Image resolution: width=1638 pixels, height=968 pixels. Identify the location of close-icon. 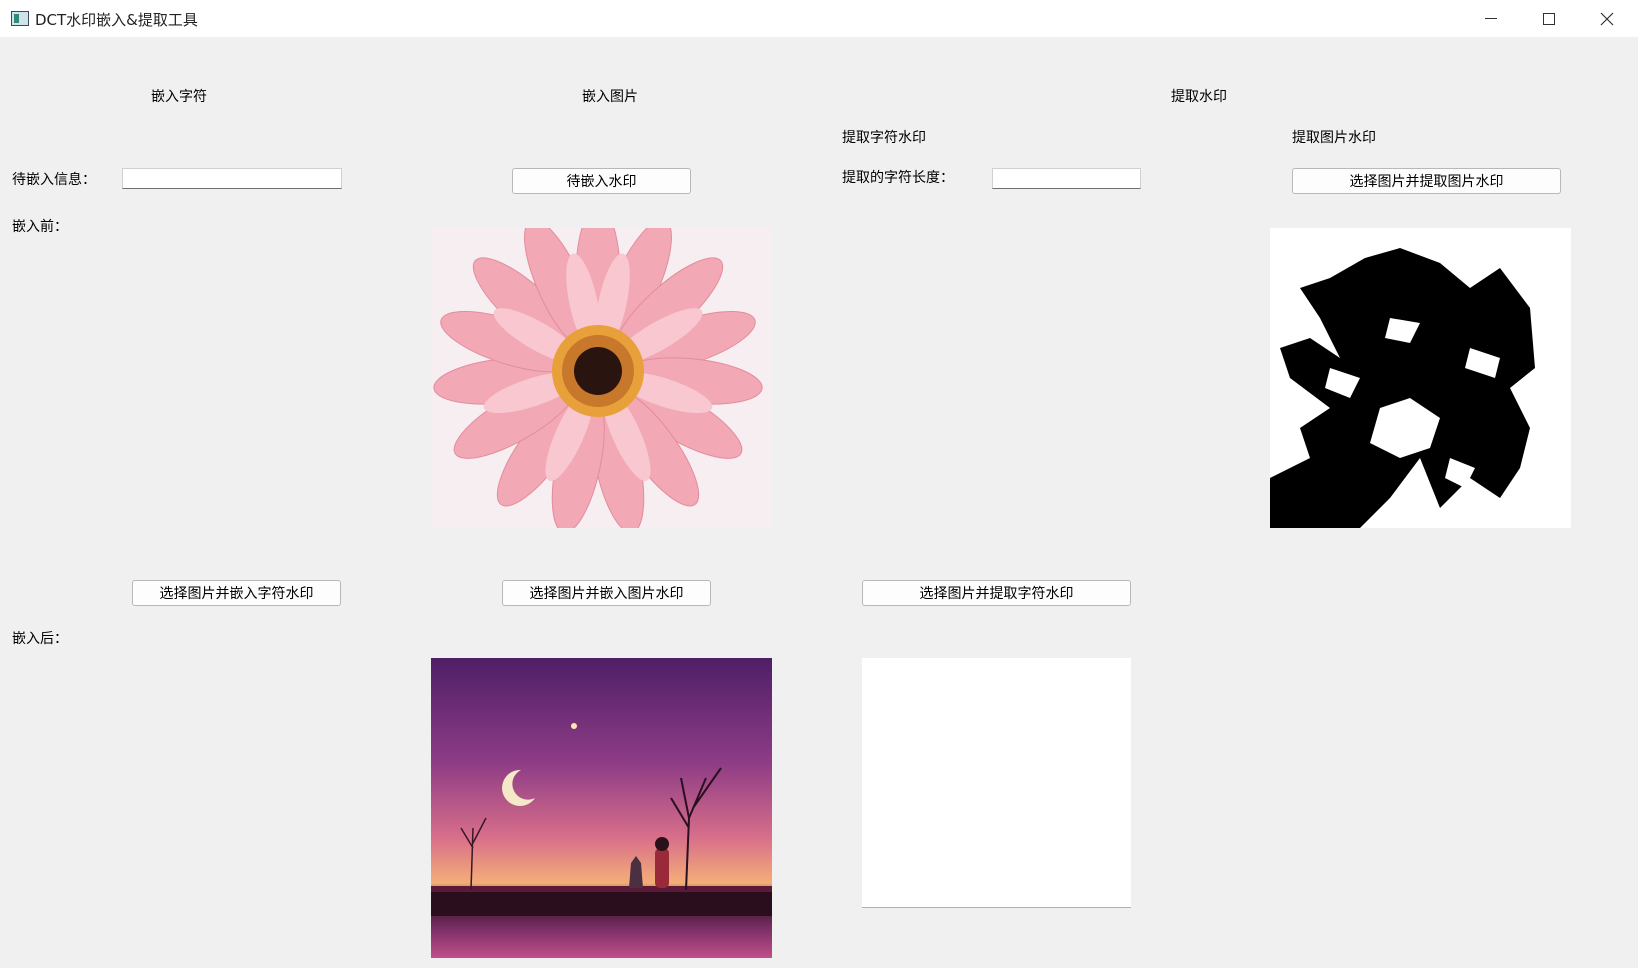
(1607, 18).